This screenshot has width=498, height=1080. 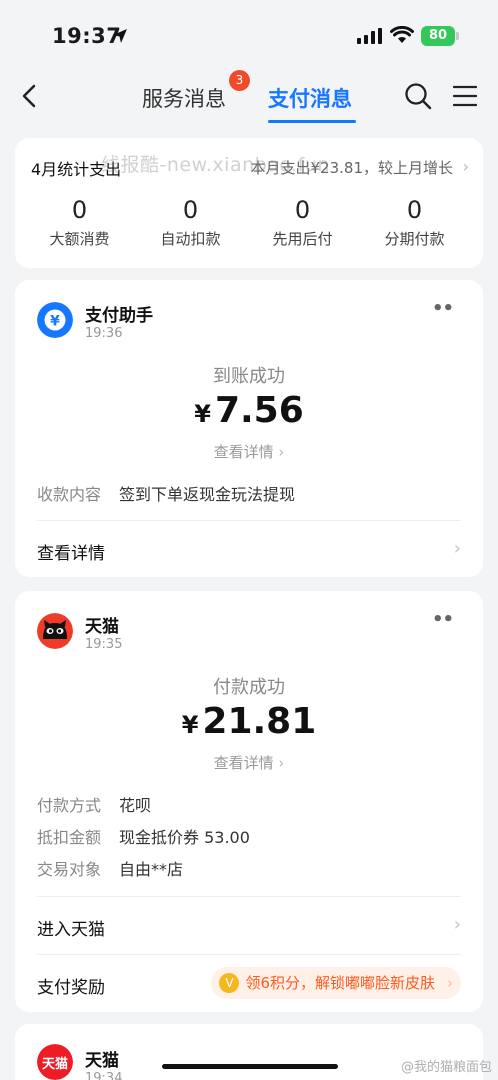 What do you see at coordinates (71, 930) in the screenshot?
I see `row-label: 进入天猫` at bounding box center [71, 930].